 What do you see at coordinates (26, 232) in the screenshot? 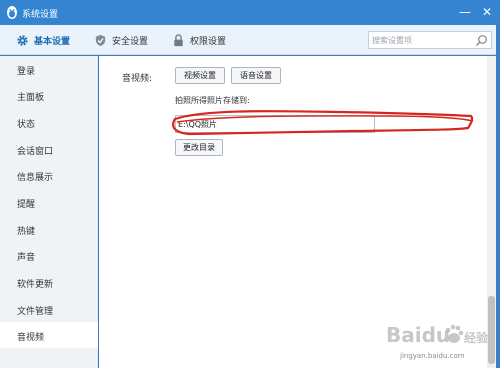
I see `sidebar-item-label: 热键` at bounding box center [26, 232].